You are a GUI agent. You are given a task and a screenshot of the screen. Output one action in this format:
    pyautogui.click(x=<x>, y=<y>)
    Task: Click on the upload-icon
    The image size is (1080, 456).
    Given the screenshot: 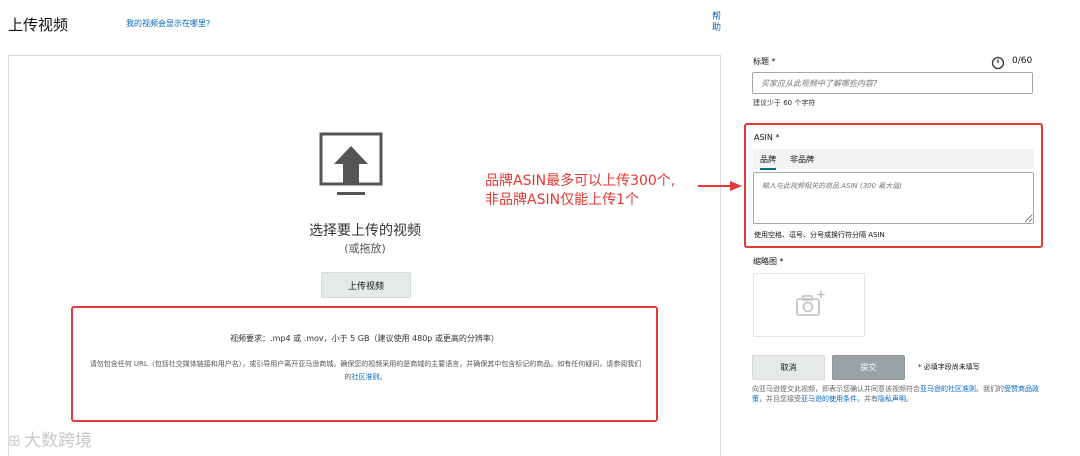 What is the action you would take?
    pyautogui.click(x=351, y=163)
    